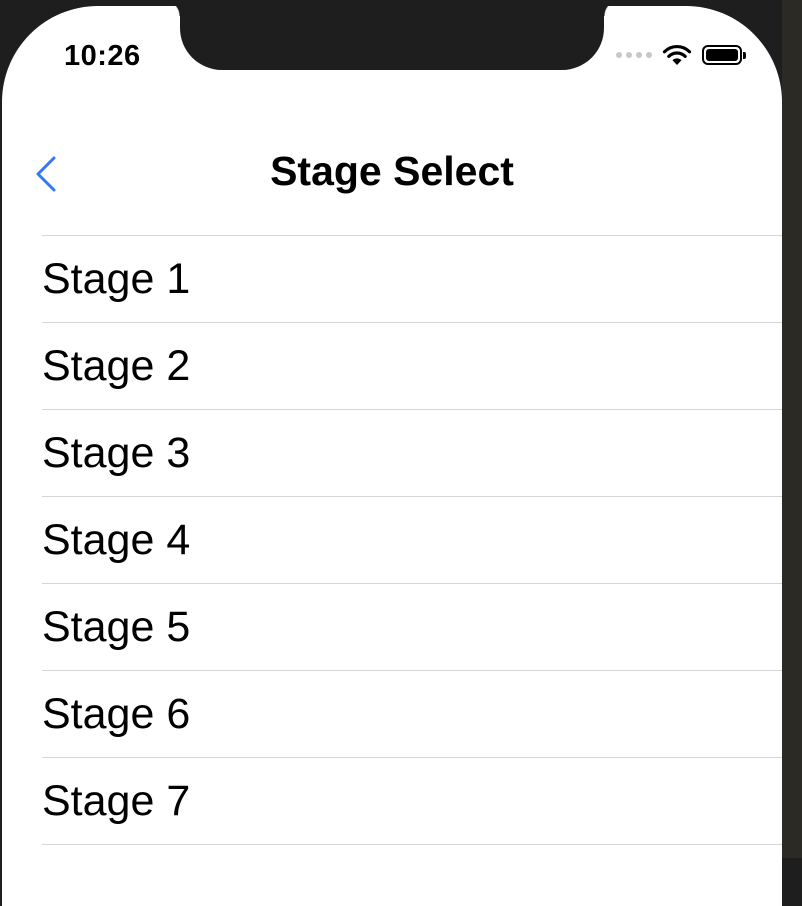 Image resolution: width=802 pixels, height=906 pixels. What do you see at coordinates (412, 627) in the screenshot?
I see `stage-list-item: Stage 5` at bounding box center [412, 627].